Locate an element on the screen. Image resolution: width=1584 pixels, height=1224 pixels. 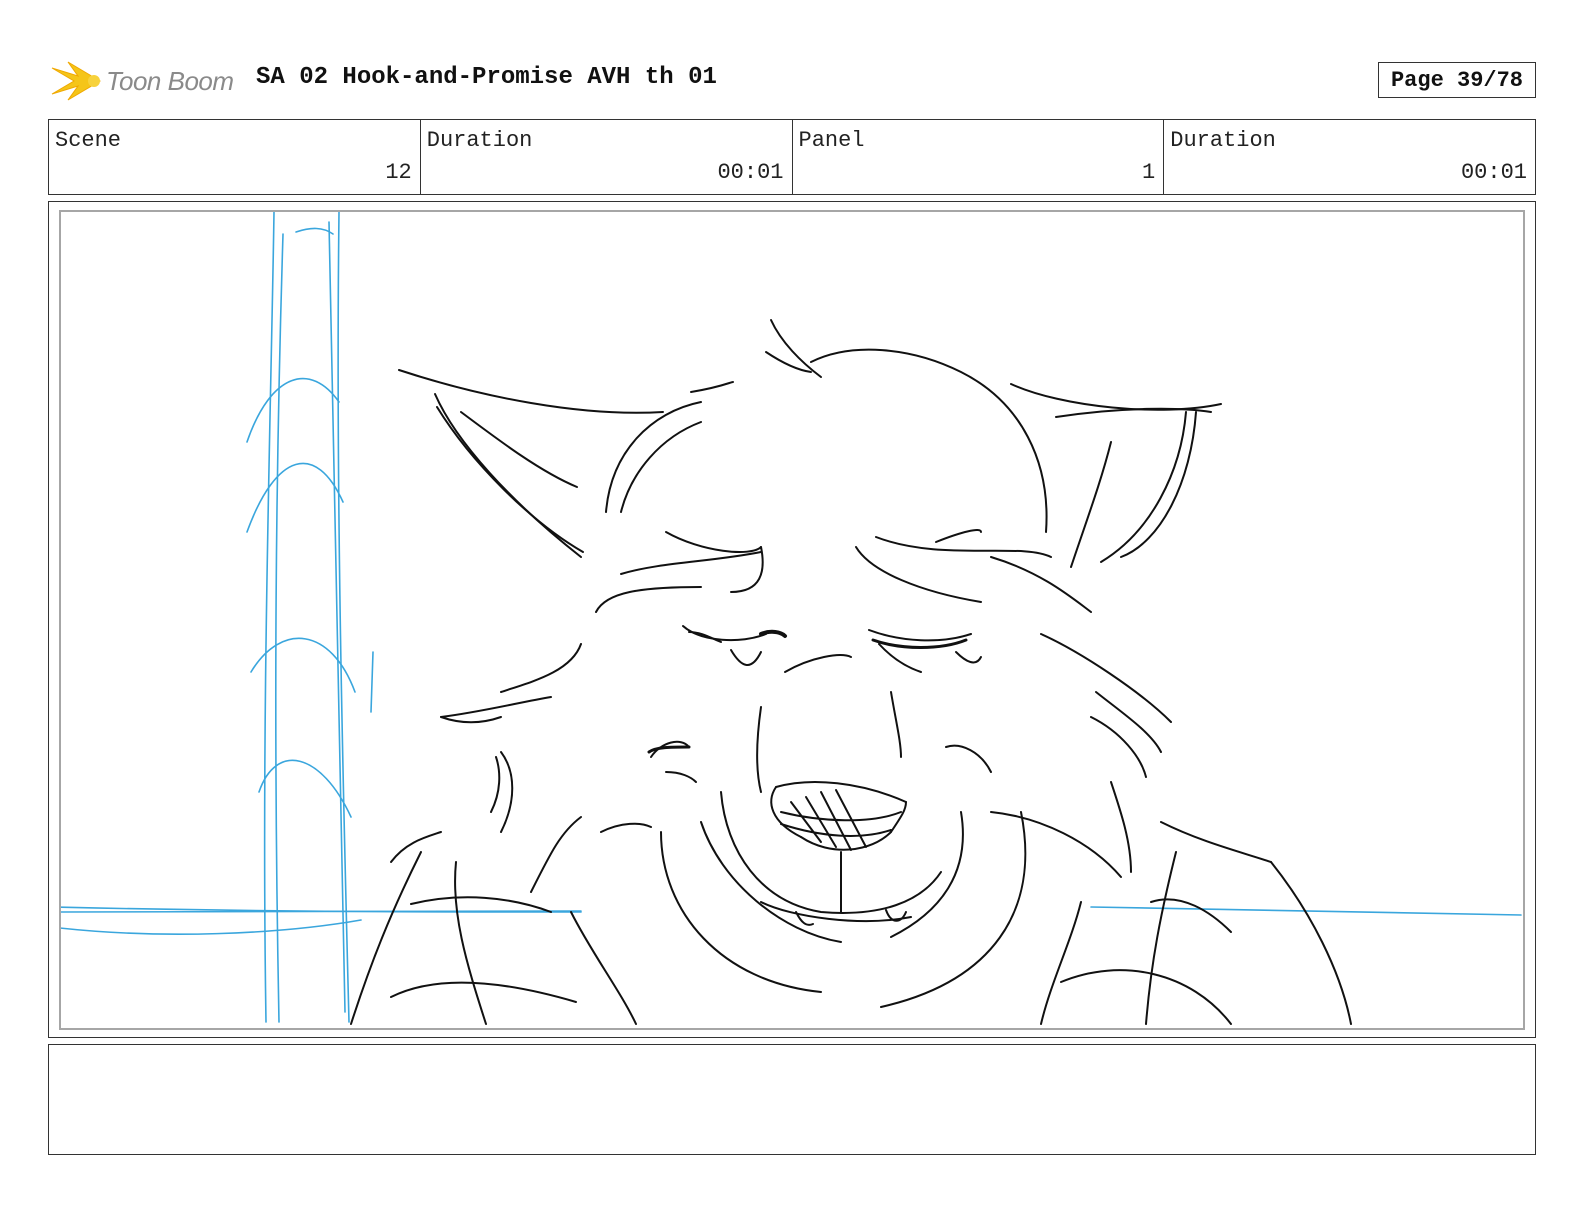
scene-value: 12 is located at coordinates (398, 172).